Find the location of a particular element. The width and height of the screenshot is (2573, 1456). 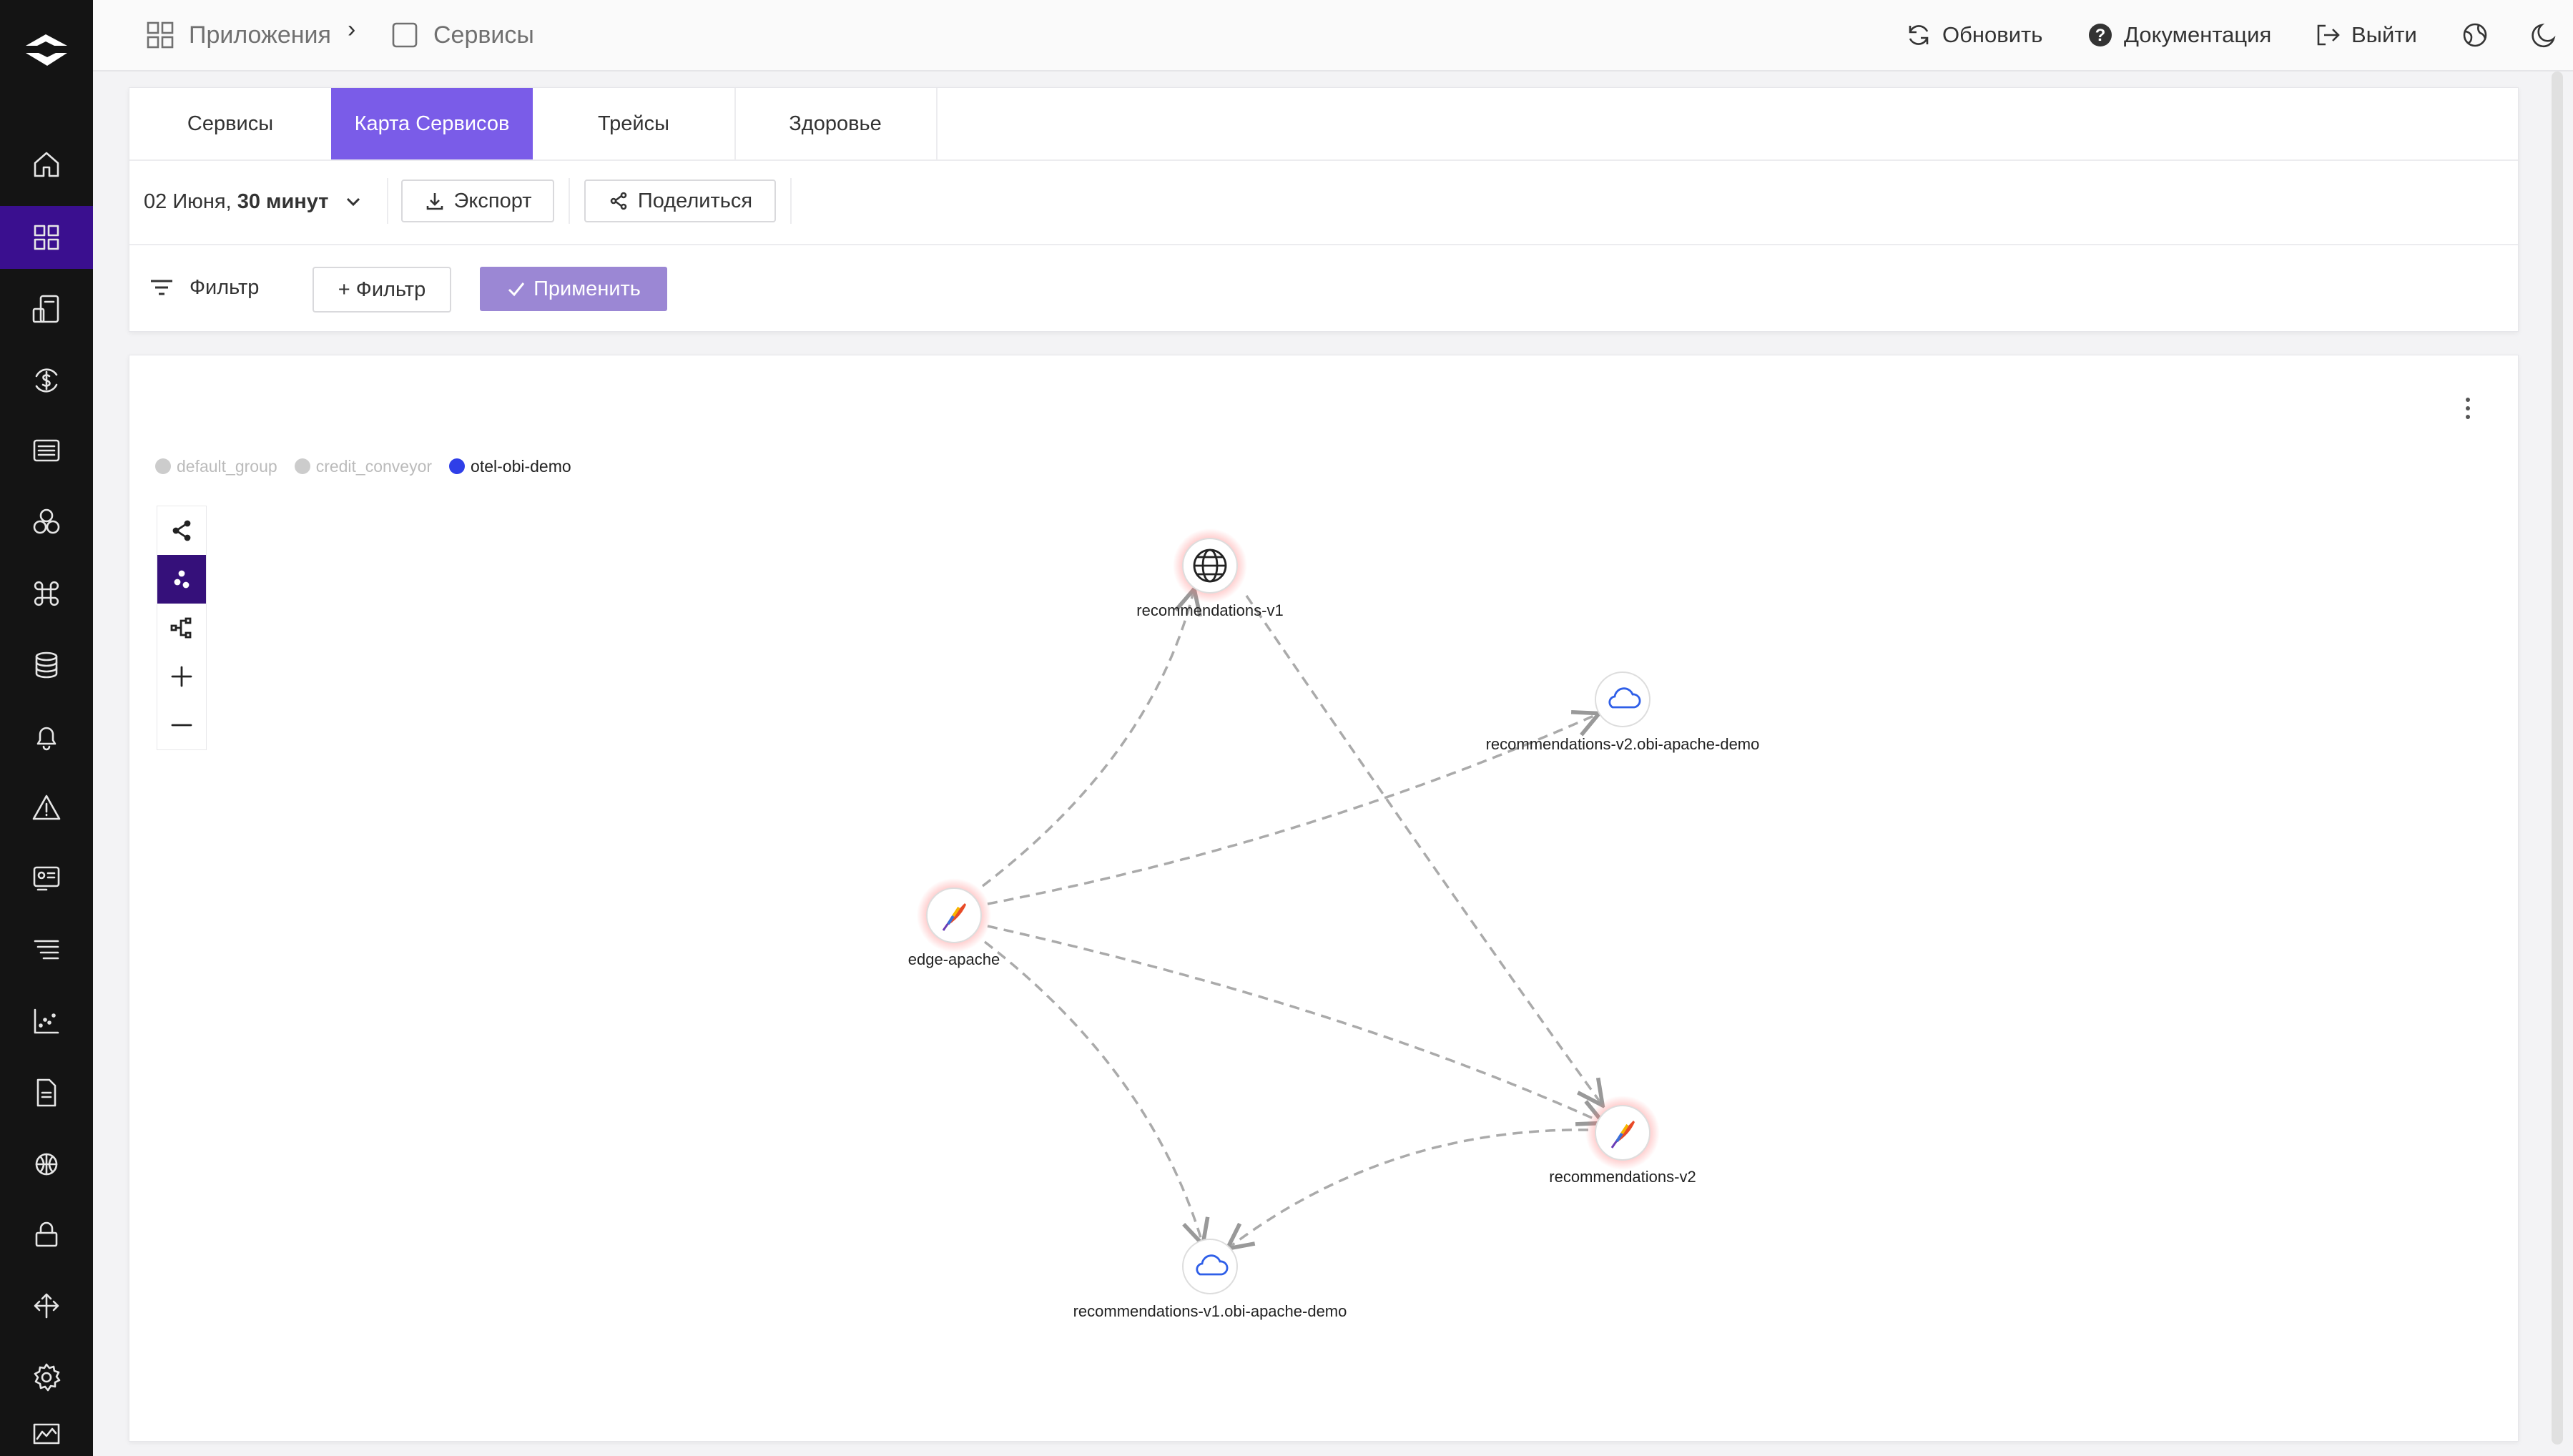

refresh-label: Обновить is located at coordinates (1992, 34).